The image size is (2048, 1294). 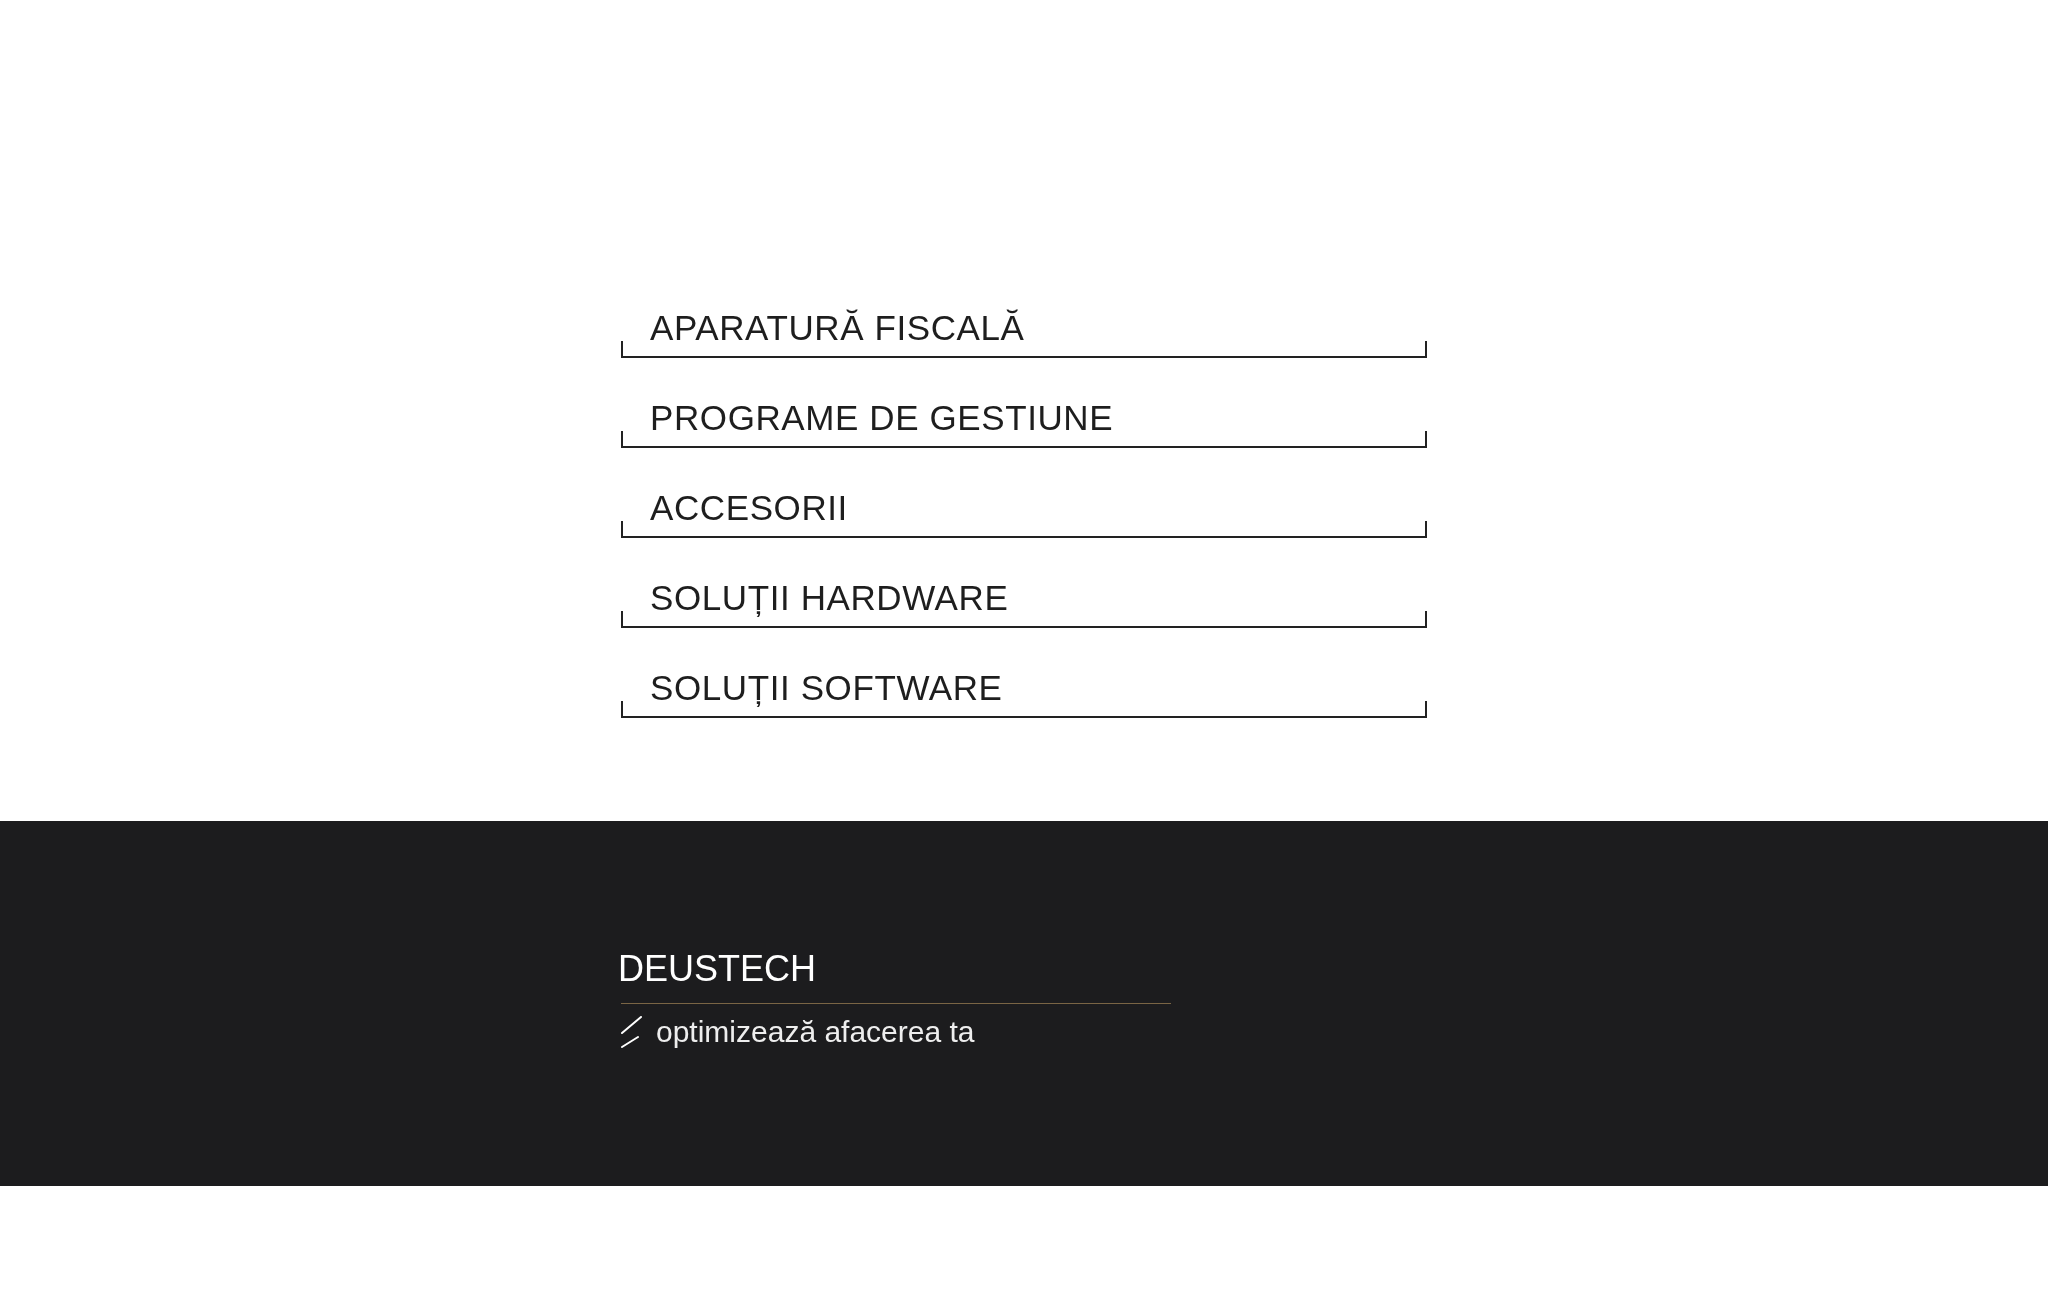 What do you see at coordinates (631, 1032) in the screenshot?
I see `double-slash-icon` at bounding box center [631, 1032].